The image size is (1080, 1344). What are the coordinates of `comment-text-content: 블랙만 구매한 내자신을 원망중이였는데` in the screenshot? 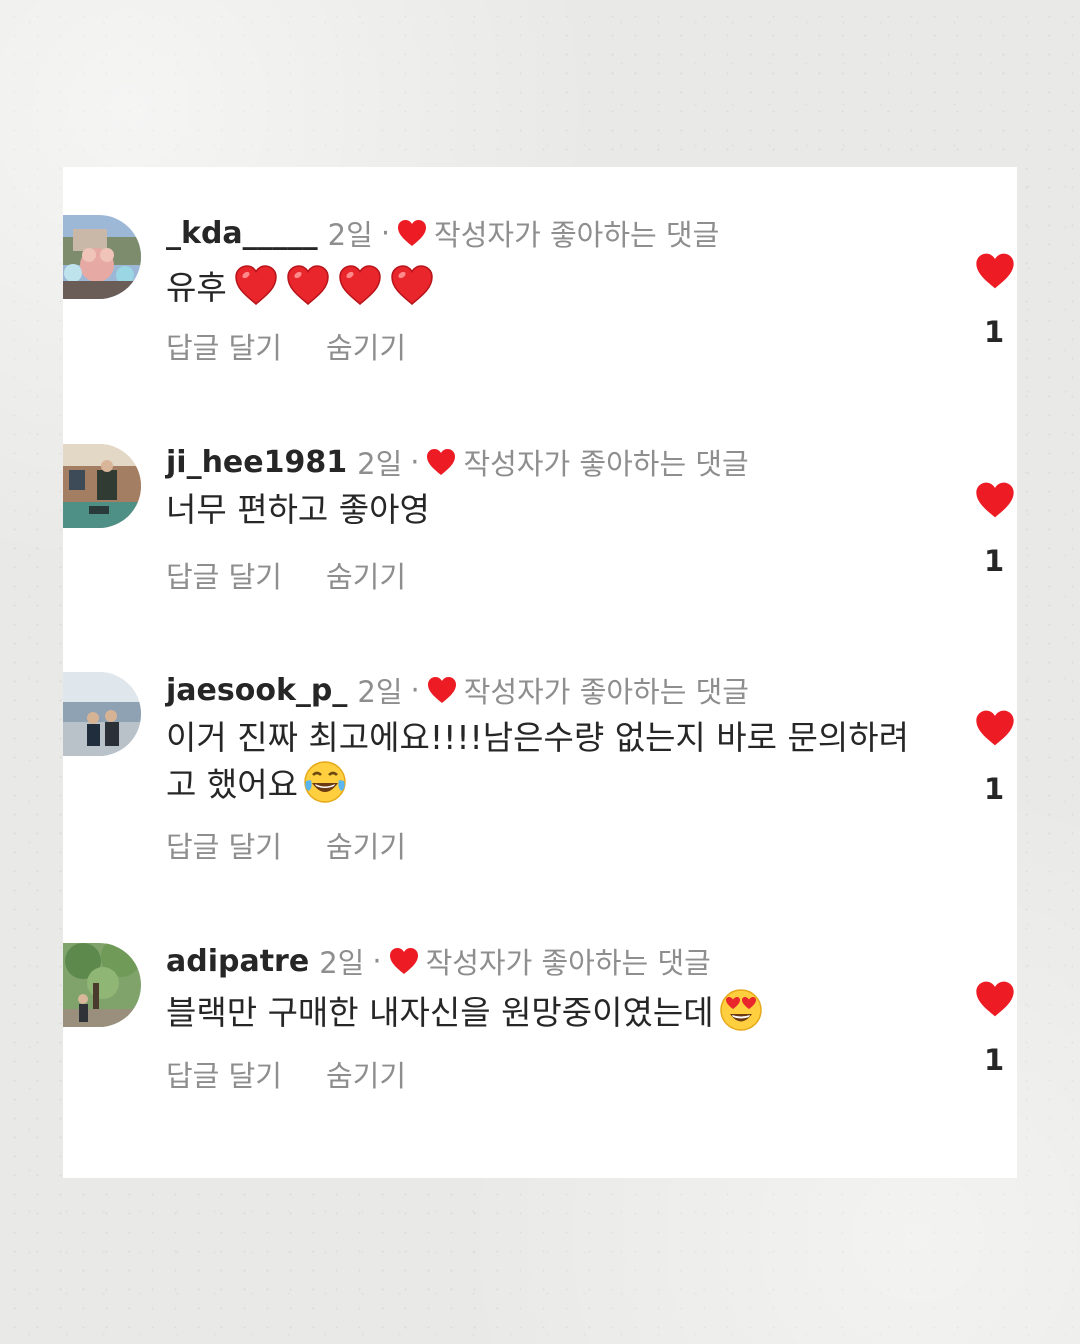 It's located at (440, 1012).